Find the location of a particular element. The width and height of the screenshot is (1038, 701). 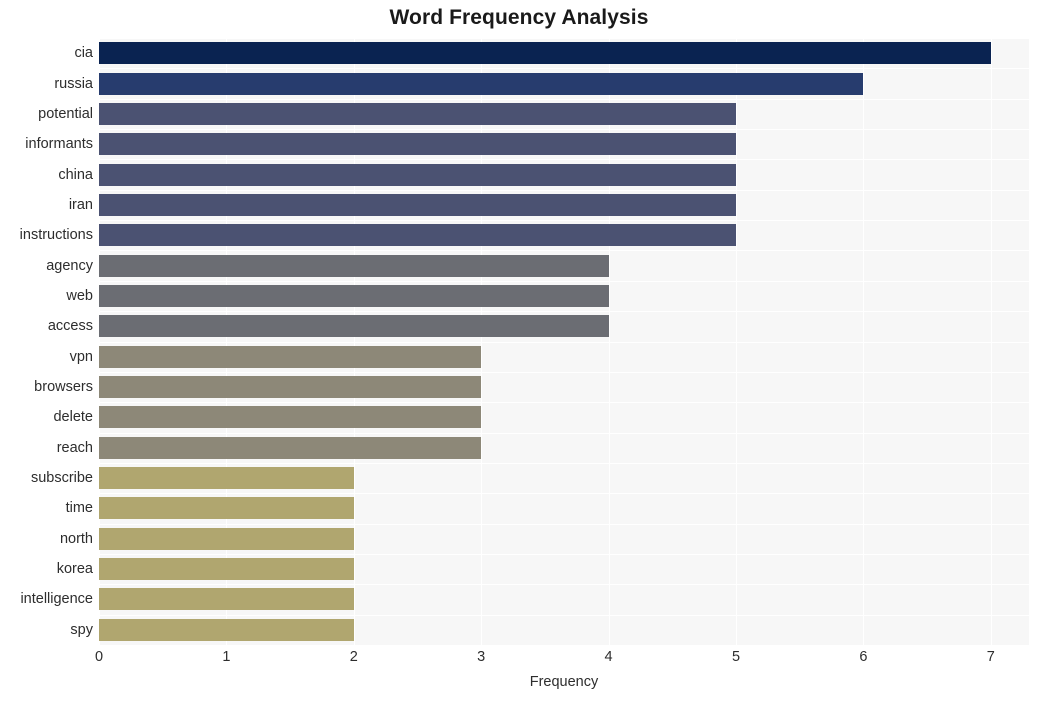

x-tick-label-3: 3 is located at coordinates (481, 657).